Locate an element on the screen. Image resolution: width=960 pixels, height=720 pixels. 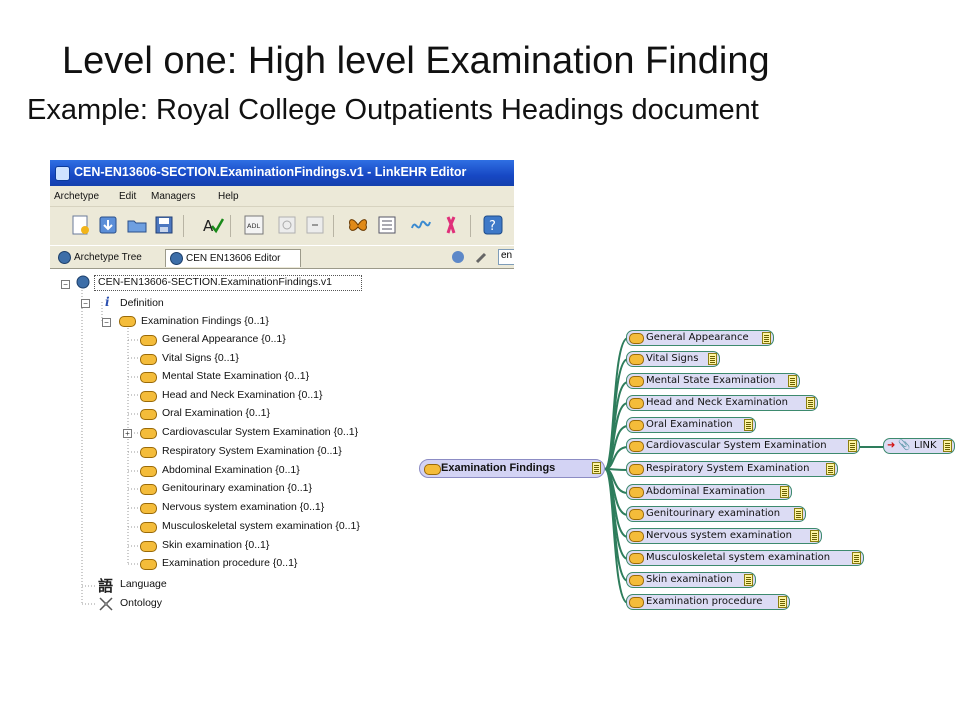
mindmap-node: Oral Examination is located at coordinates (691, 425).